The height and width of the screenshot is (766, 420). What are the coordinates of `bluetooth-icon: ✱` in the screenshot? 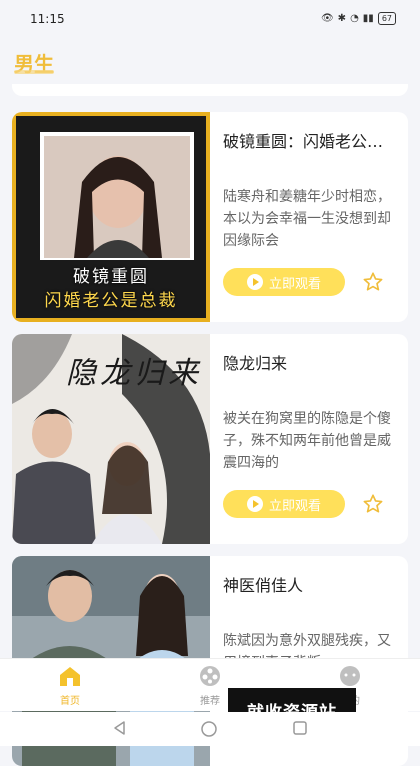 It's located at (342, 18).